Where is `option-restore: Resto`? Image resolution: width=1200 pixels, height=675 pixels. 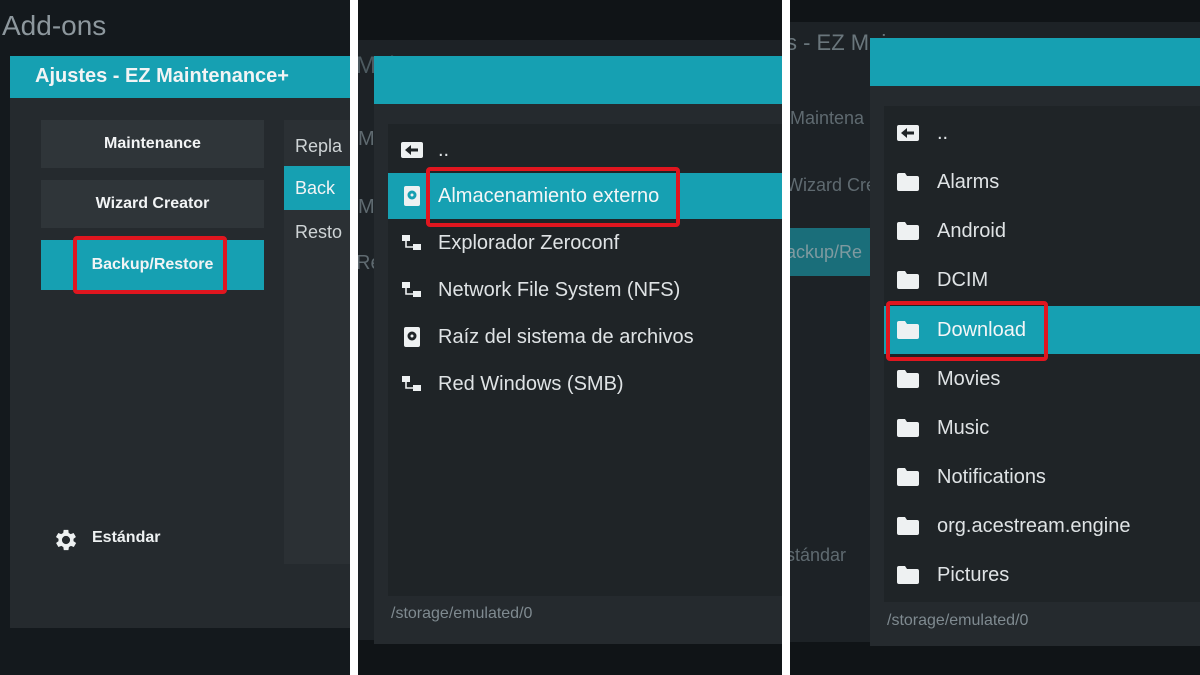 option-restore: Resto is located at coordinates (317, 232).